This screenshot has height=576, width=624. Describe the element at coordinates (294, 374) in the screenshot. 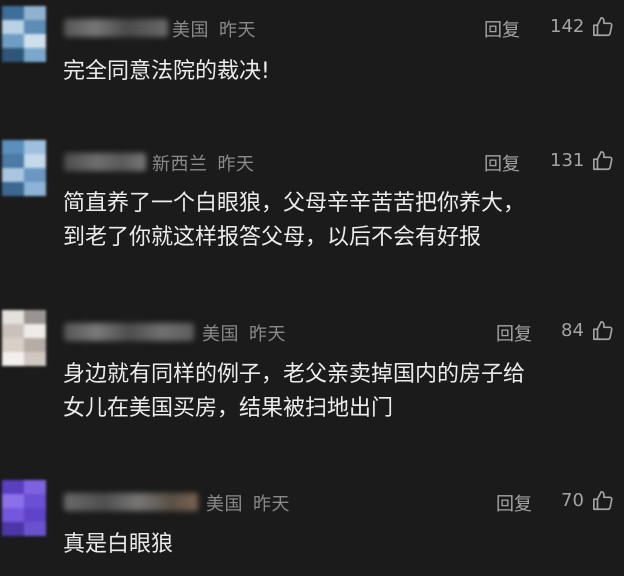

I see `comment-text-line: 身边就有同样的例子，老父亲卖掉国内的房子给` at that location.